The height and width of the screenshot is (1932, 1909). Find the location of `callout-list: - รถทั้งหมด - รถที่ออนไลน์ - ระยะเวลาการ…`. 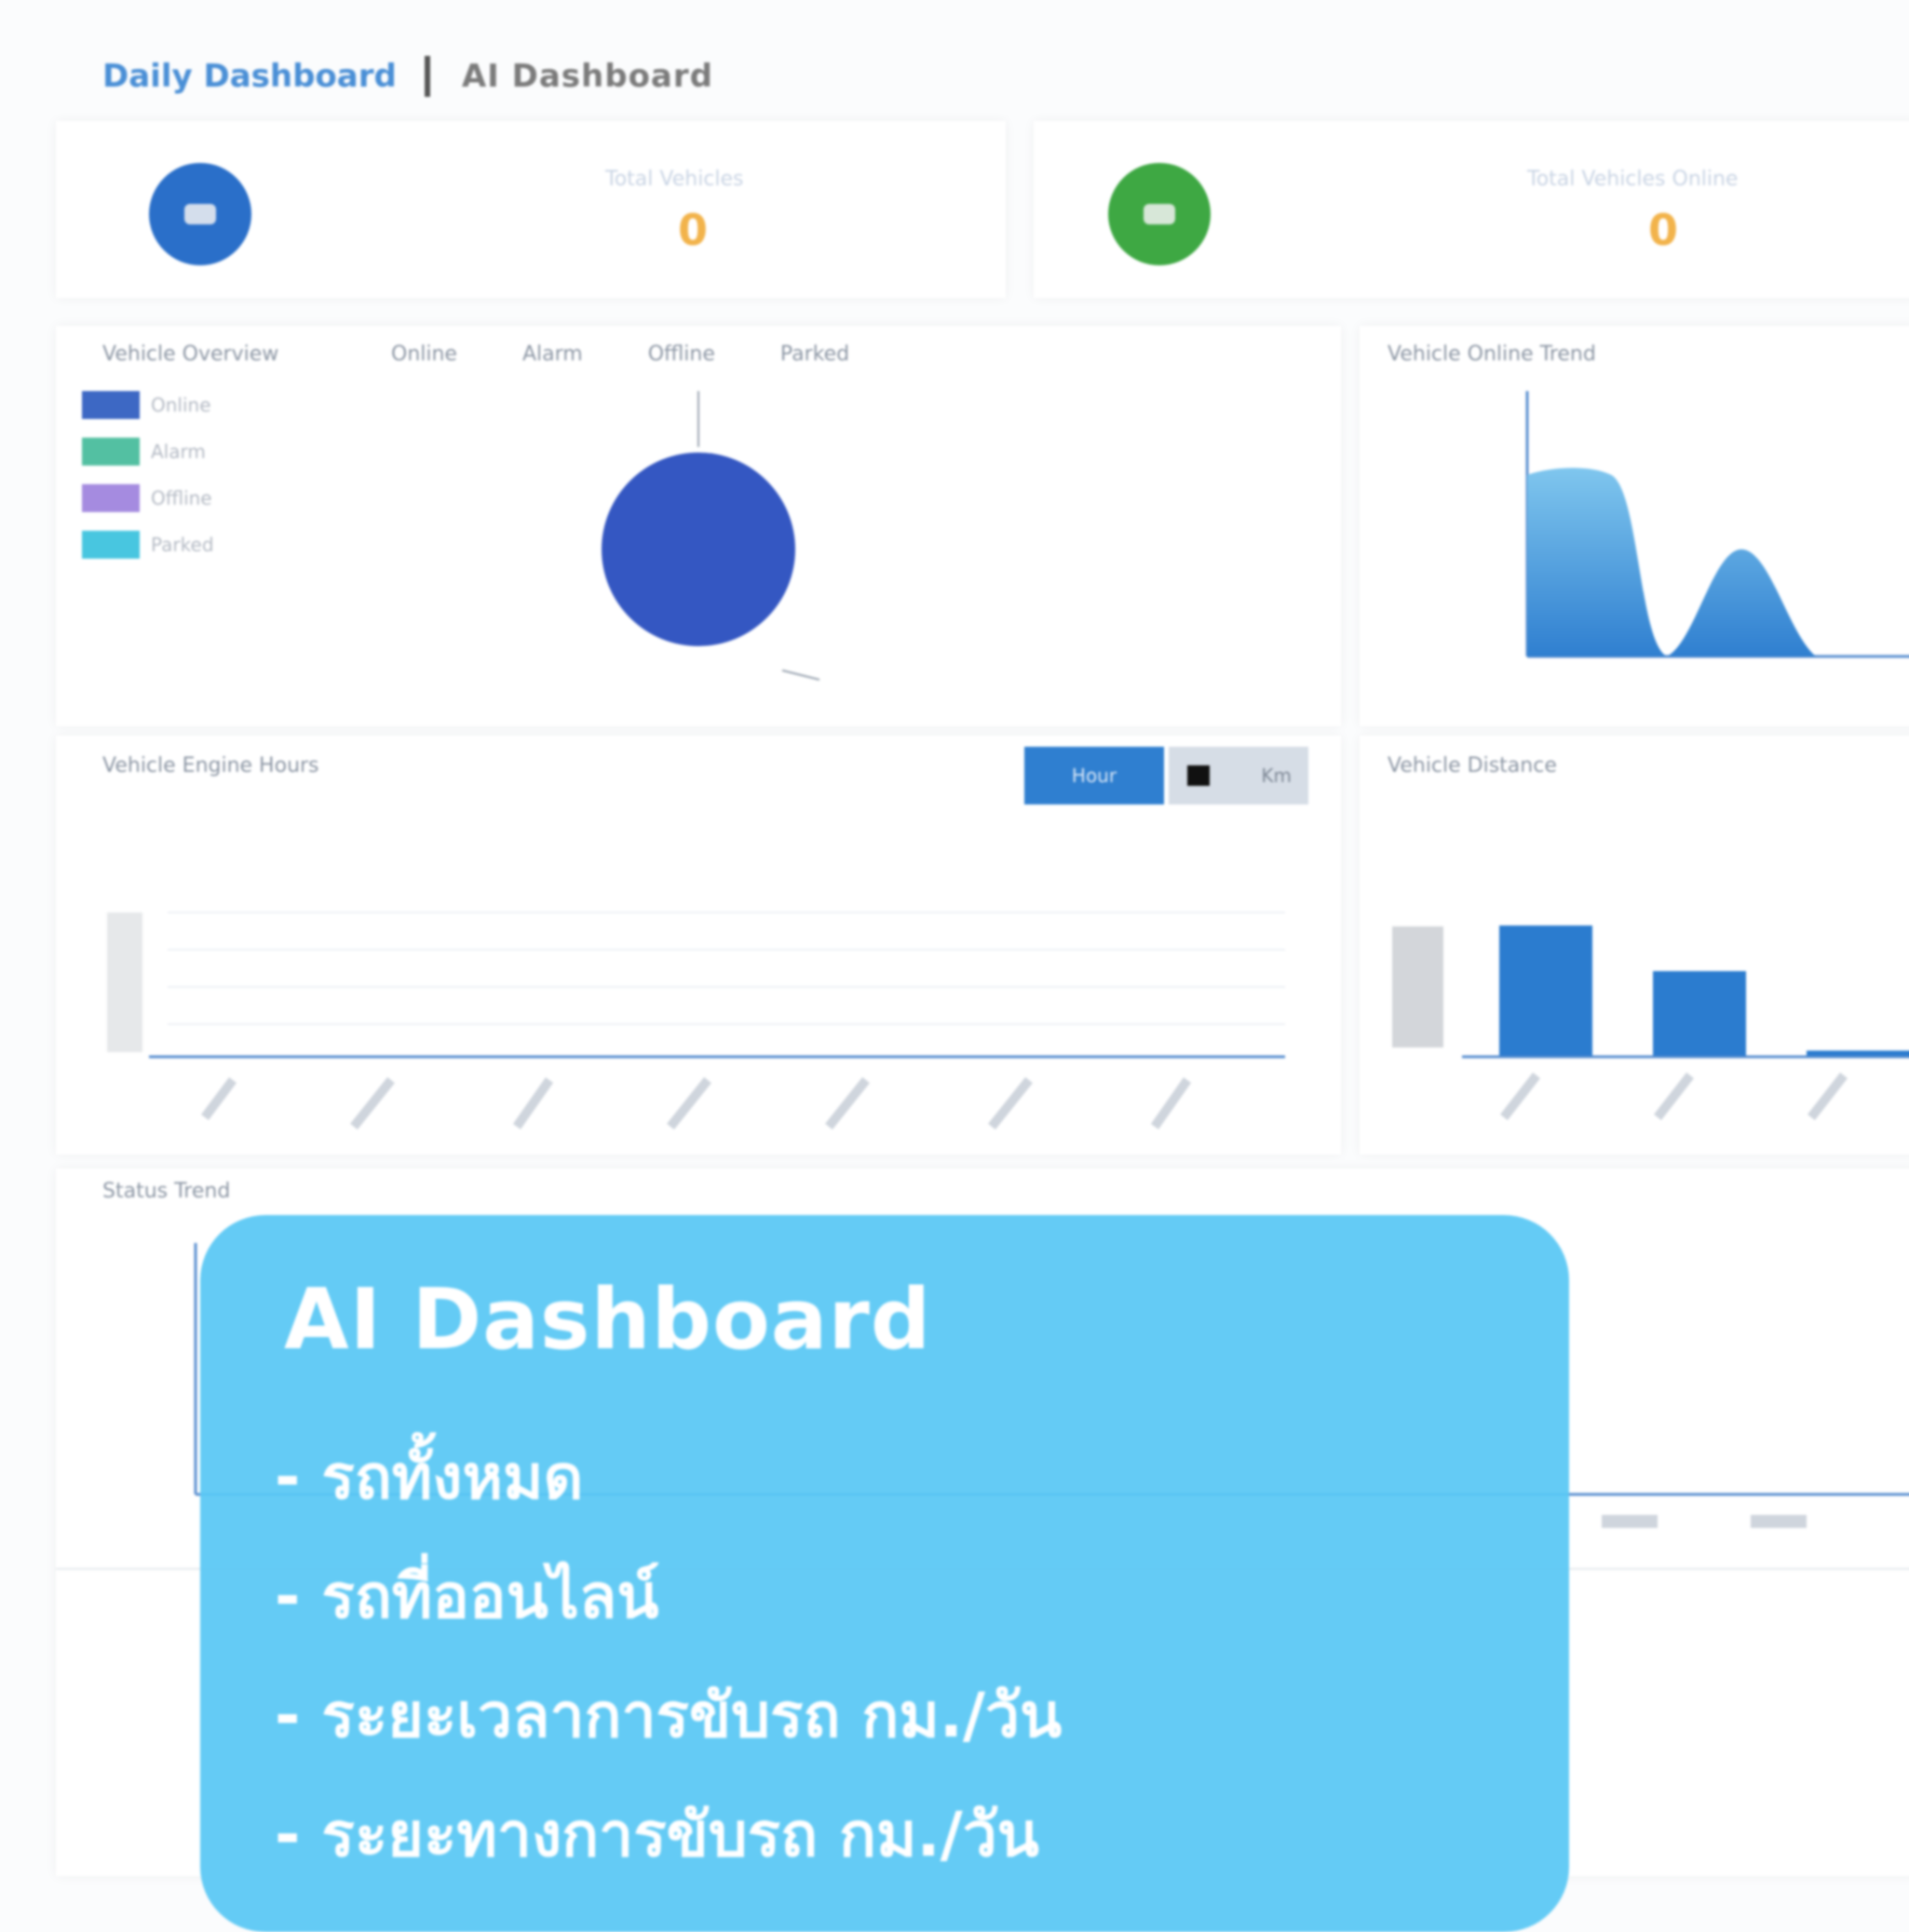

callout-list: - รถทั้งหมด - รถที่ออนไลน์ - ระยะเวลาการ… is located at coordinates (668, 1656).